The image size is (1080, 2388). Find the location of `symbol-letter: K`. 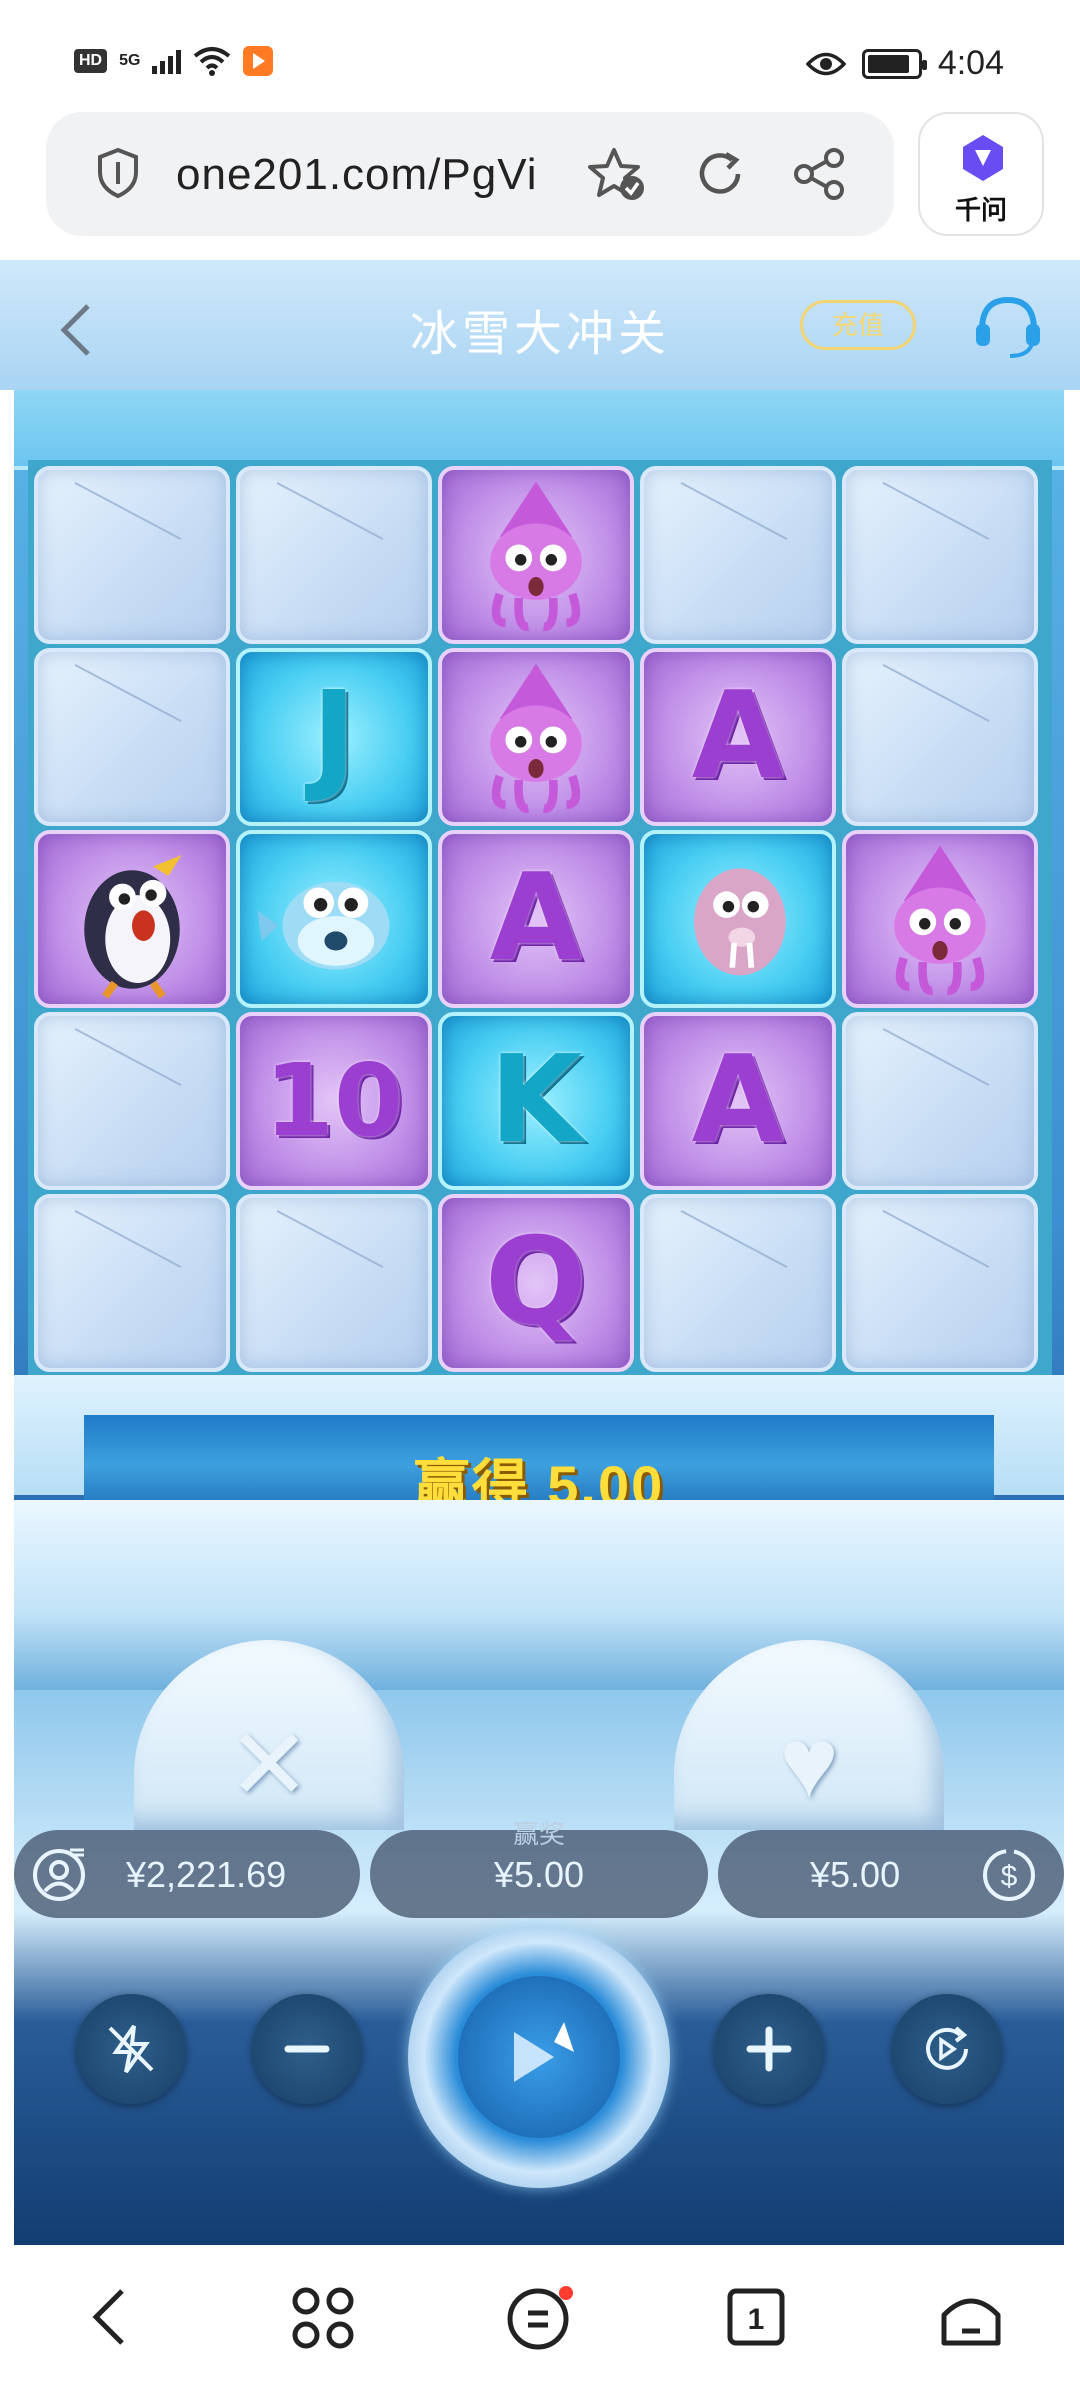

symbol-letter: K is located at coordinates (536, 1100).